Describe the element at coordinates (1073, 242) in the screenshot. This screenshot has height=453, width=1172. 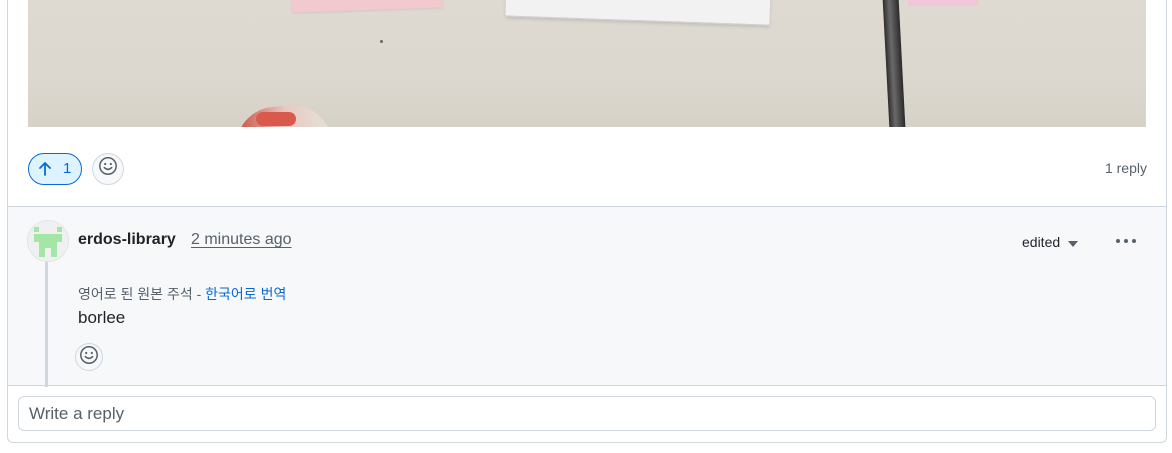
I see `triangle-down-icon` at that location.